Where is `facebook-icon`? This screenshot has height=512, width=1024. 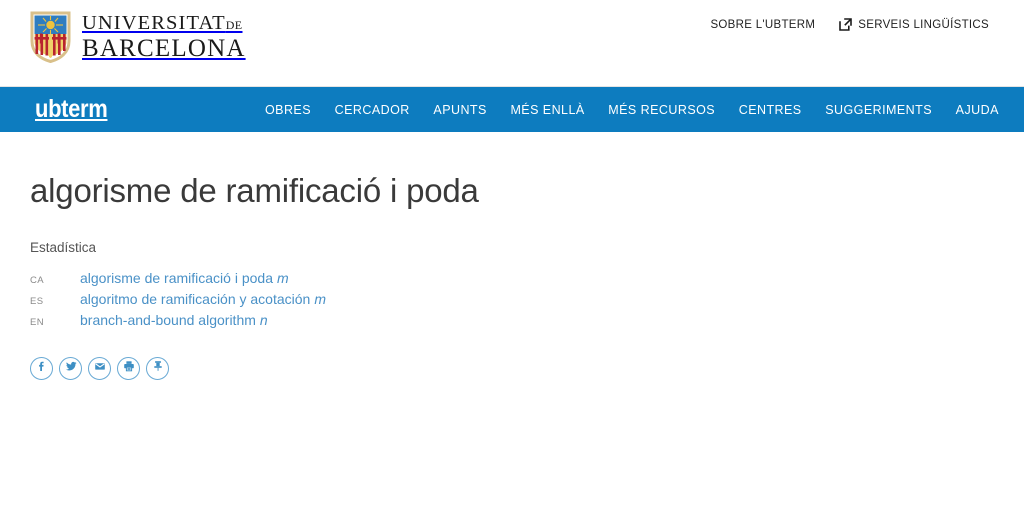
facebook-icon is located at coordinates (41, 369).